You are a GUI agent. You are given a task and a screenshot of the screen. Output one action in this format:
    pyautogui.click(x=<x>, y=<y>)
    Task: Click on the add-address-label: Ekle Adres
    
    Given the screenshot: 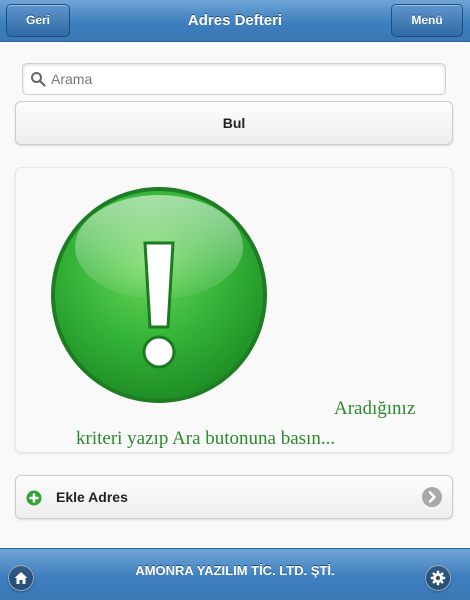 What is the action you would take?
    pyautogui.click(x=92, y=497)
    